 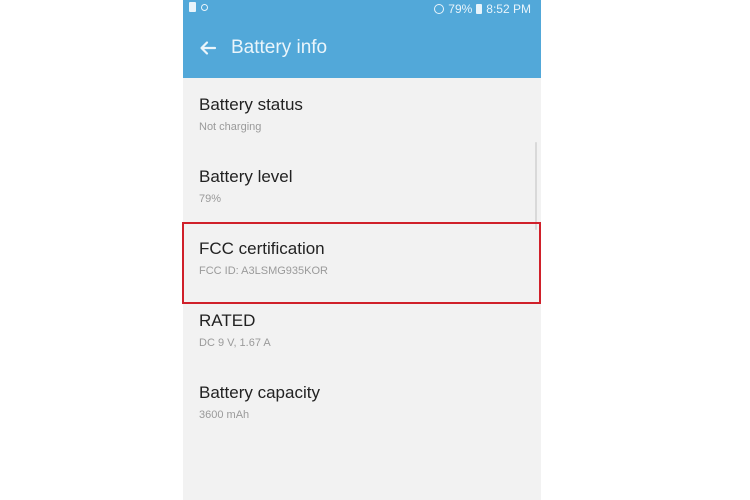 What do you see at coordinates (362, 114) in the screenshot?
I see `list-item-battery-status: Battery status Not charging` at bounding box center [362, 114].